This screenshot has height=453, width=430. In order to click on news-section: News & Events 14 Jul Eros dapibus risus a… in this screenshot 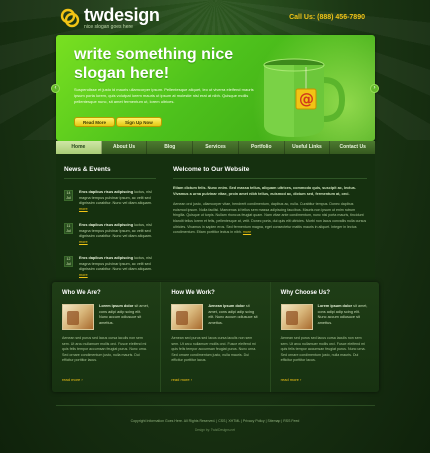, I will do `click(110, 222)`.